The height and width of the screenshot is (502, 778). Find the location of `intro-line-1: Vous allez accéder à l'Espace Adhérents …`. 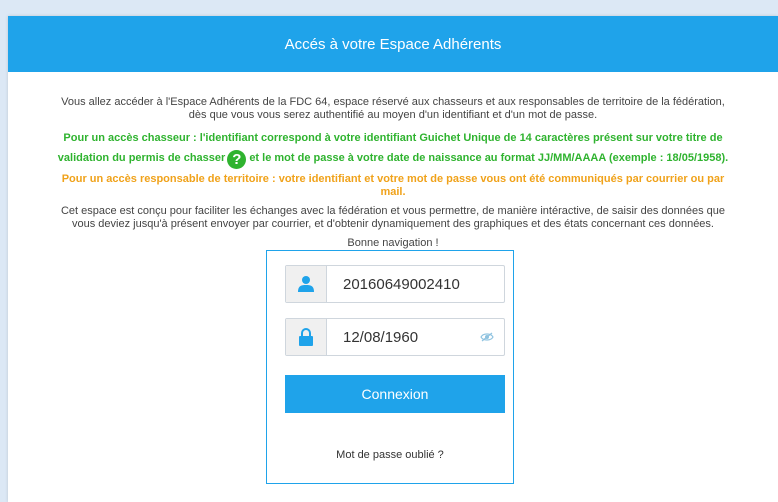

intro-line-1: Vous allez accéder à l'Espace Adhérents … is located at coordinates (393, 102).